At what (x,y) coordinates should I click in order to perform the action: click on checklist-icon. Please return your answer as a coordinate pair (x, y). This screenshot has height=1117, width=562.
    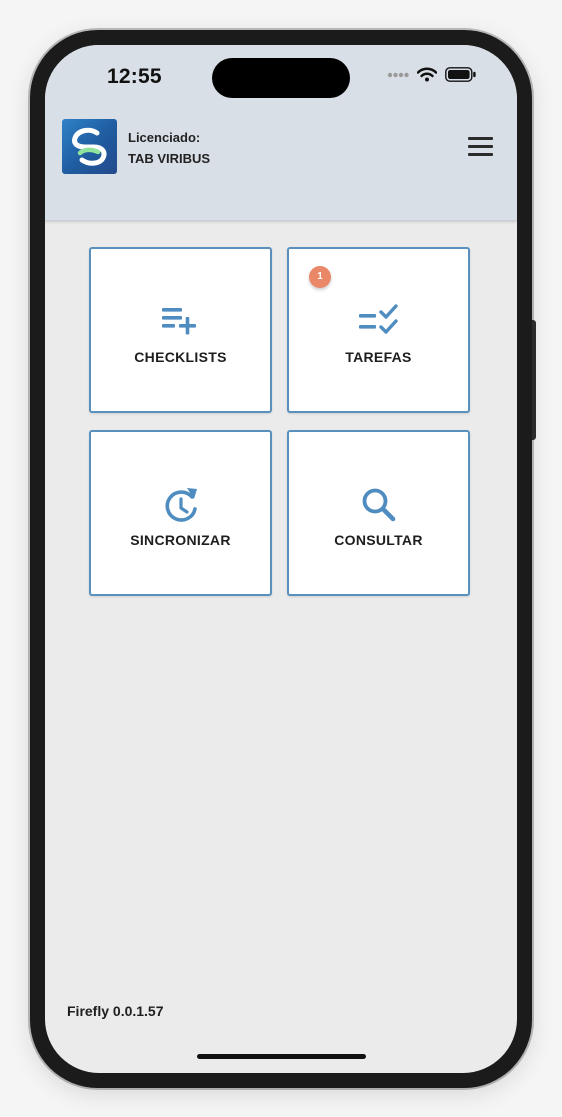
    Looking at the image, I should click on (378, 319).